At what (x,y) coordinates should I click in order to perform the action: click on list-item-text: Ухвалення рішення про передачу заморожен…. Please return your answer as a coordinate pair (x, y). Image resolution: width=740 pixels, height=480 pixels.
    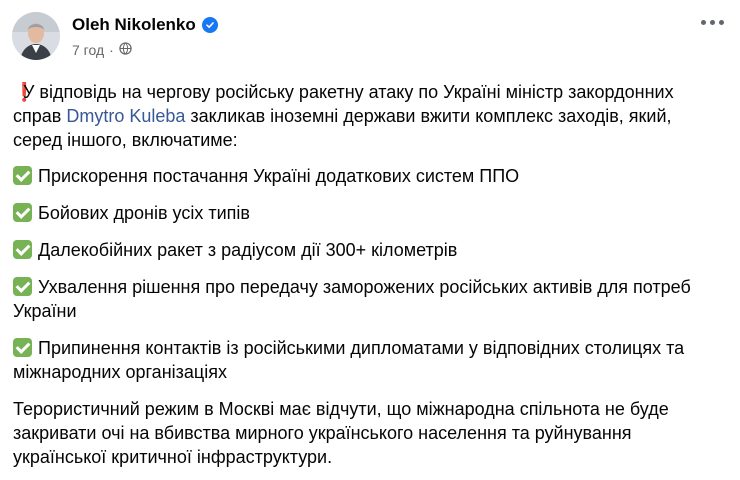
    Looking at the image, I should click on (352, 299).